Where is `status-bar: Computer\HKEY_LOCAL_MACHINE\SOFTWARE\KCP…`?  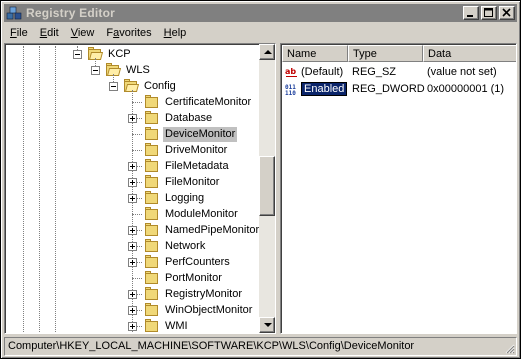 status-bar: Computer\HKEY_LOCAL_MACHINE\SOFTWARE\KCP… is located at coordinates (260, 346).